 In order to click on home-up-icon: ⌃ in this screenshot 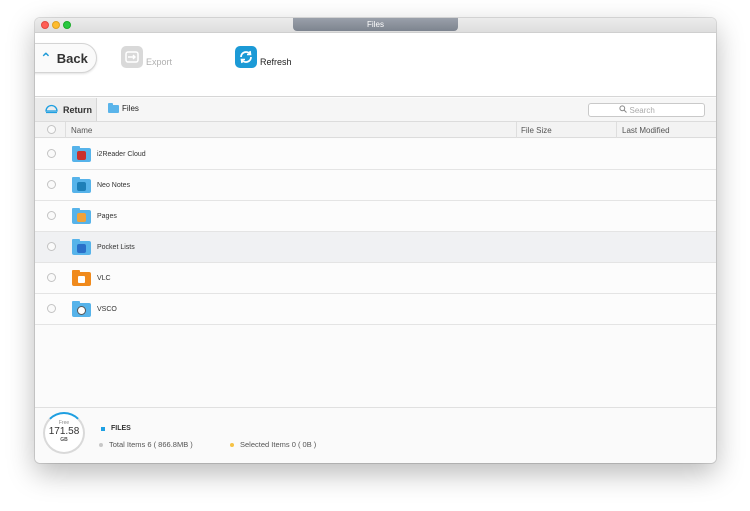, I will do `click(46, 58)`.